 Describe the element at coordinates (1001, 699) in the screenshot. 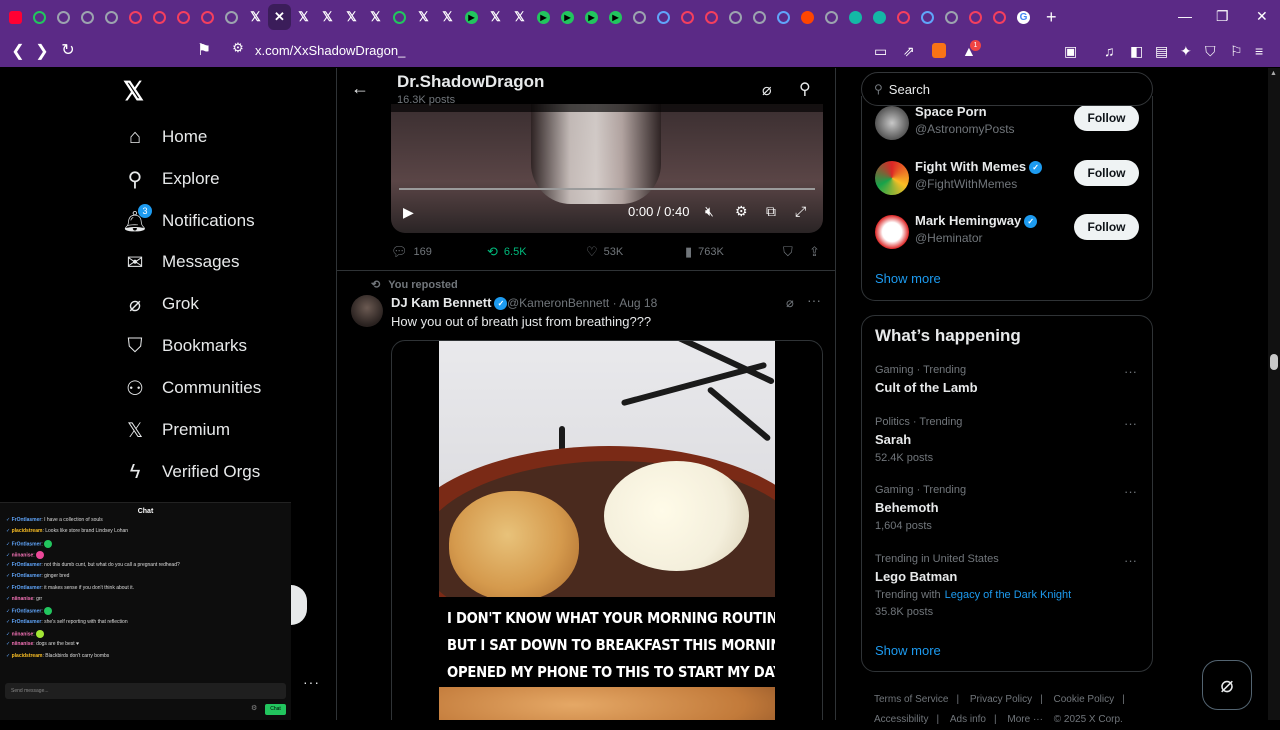

I see `footer-privacy-link: Privacy Policy` at that location.